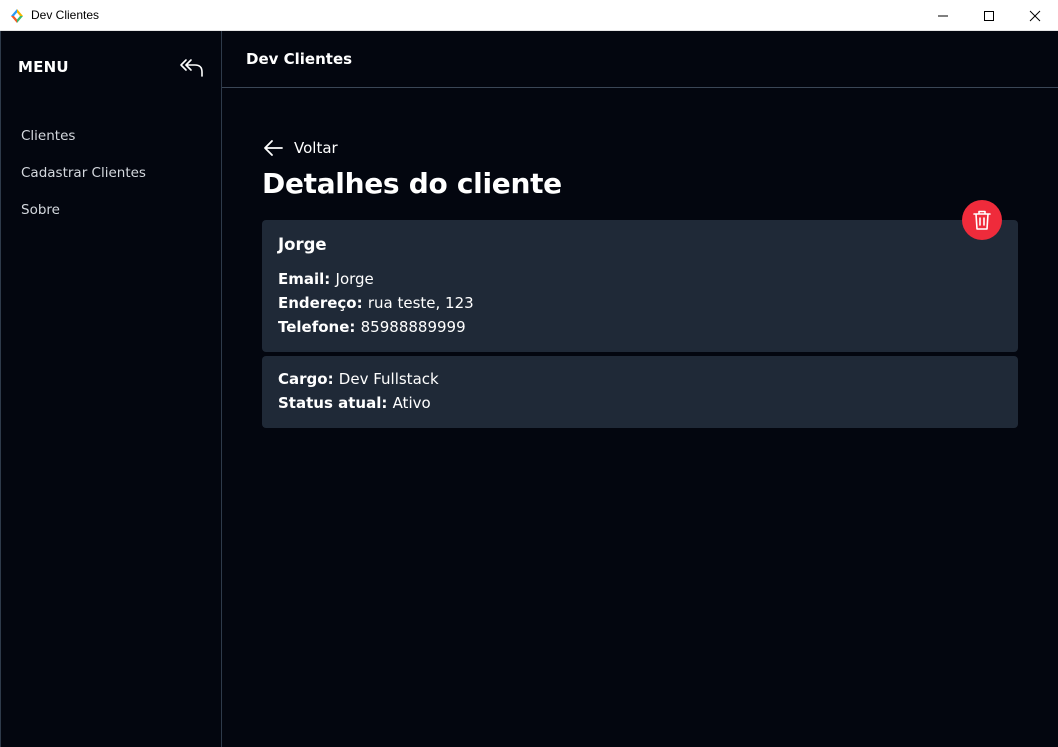 This screenshot has height=747, width=1058. What do you see at coordinates (302, 244) in the screenshot?
I see `client-name: Jorge` at bounding box center [302, 244].